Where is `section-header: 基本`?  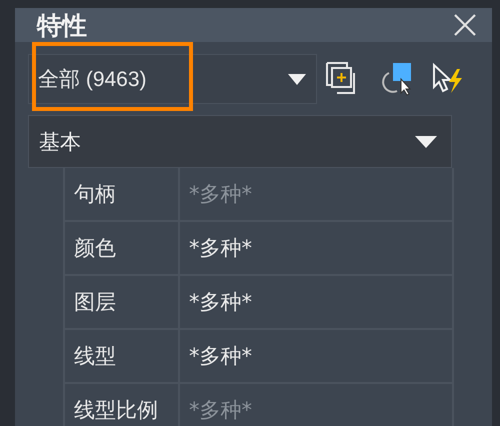
section-header: 基本 is located at coordinates (240, 141).